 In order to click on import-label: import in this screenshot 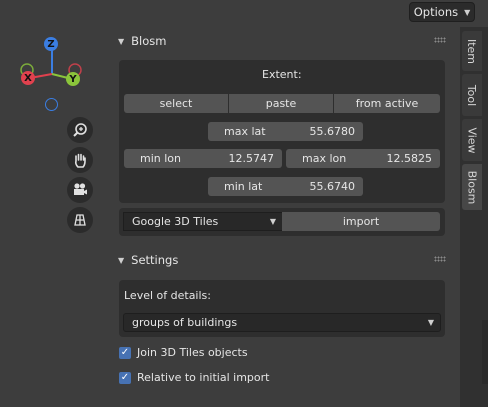, I will do `click(361, 221)`.